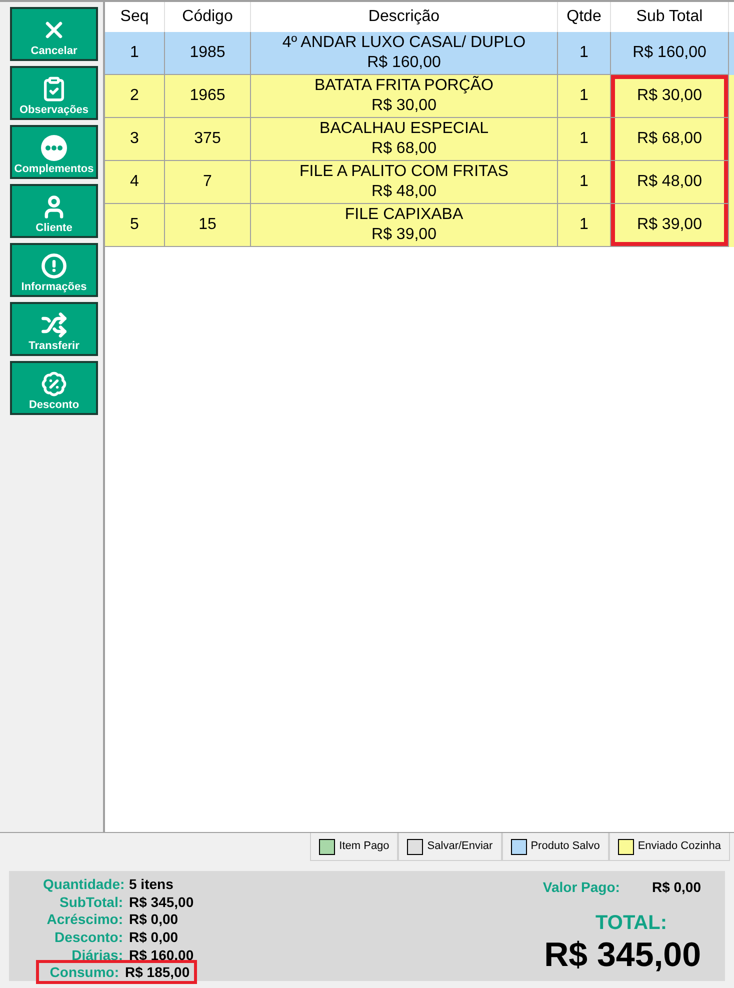 The image size is (734, 988). Describe the element at coordinates (54, 148) in the screenshot. I see `dots-icon` at that location.